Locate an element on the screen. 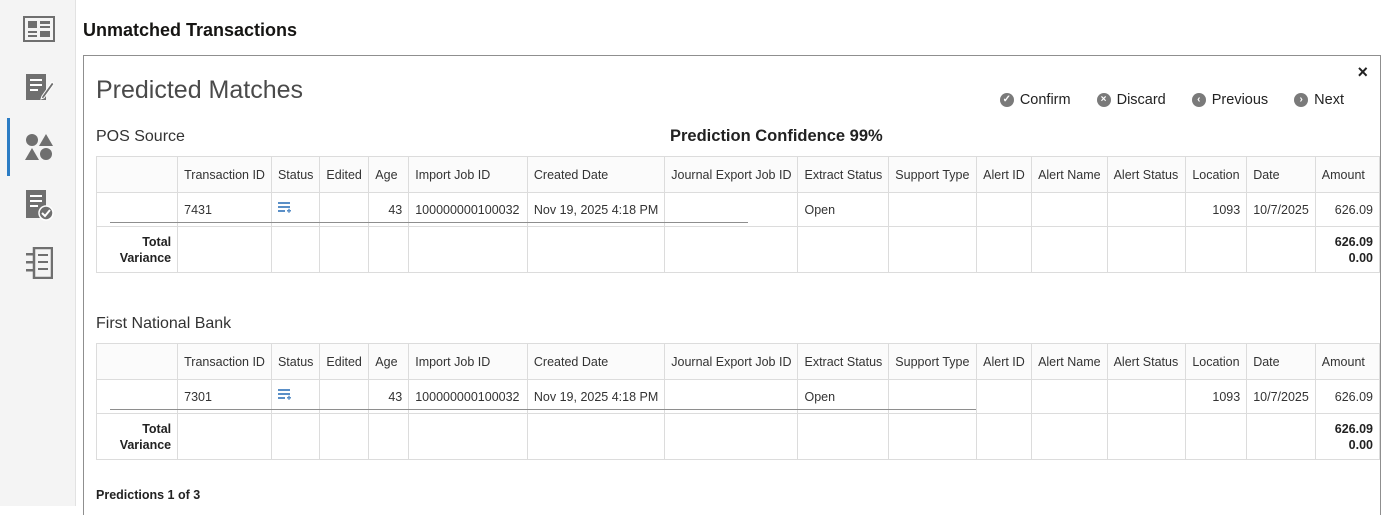 The width and height of the screenshot is (1397, 515). confirm-label: Confirm is located at coordinates (1045, 100).